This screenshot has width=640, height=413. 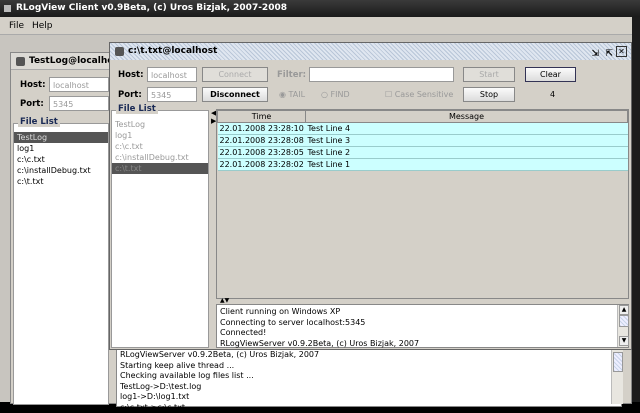 I want to click on maximize-icon: ⇱, so click(x=609, y=54).